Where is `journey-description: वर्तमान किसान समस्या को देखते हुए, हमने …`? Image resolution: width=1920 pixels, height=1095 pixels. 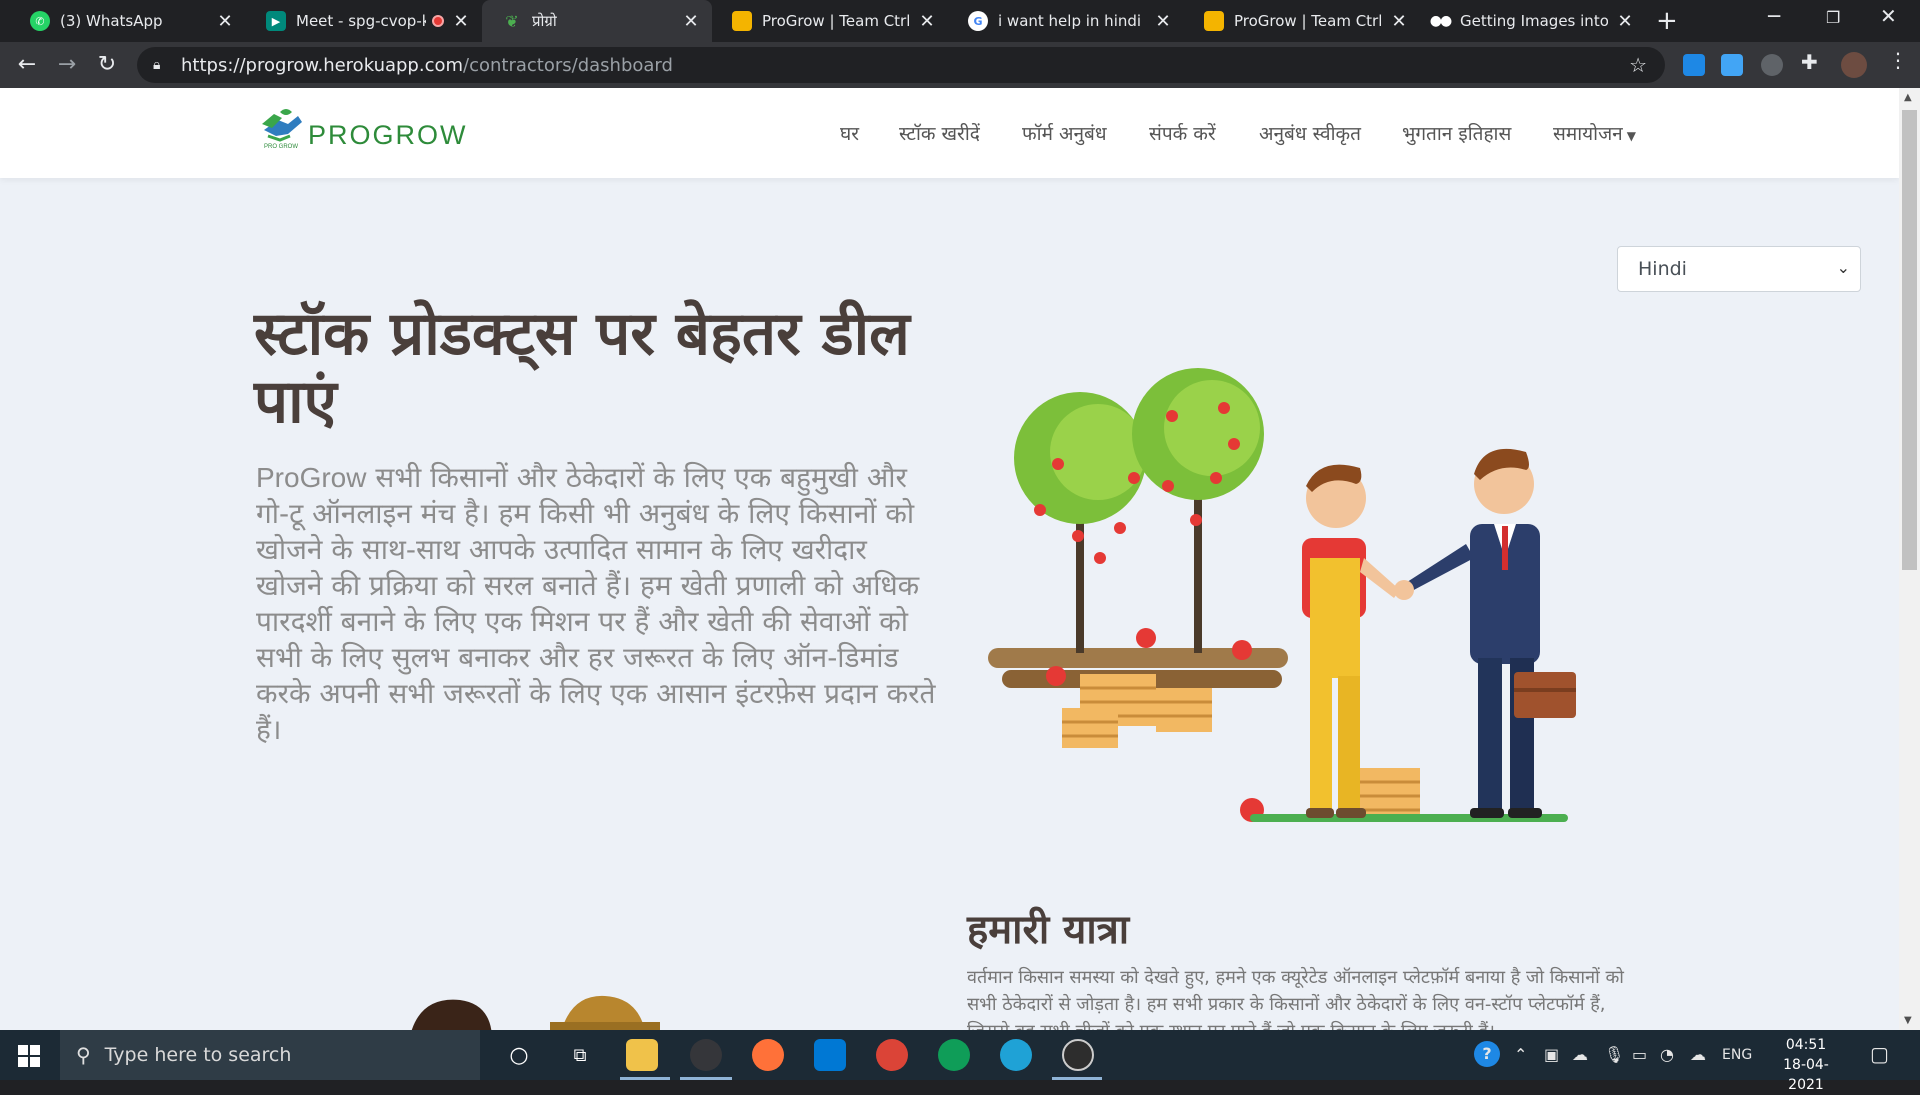 journey-description: वर्तमान किसान समस्या को देखते हुए, हमने … is located at coordinates (1295, 998).